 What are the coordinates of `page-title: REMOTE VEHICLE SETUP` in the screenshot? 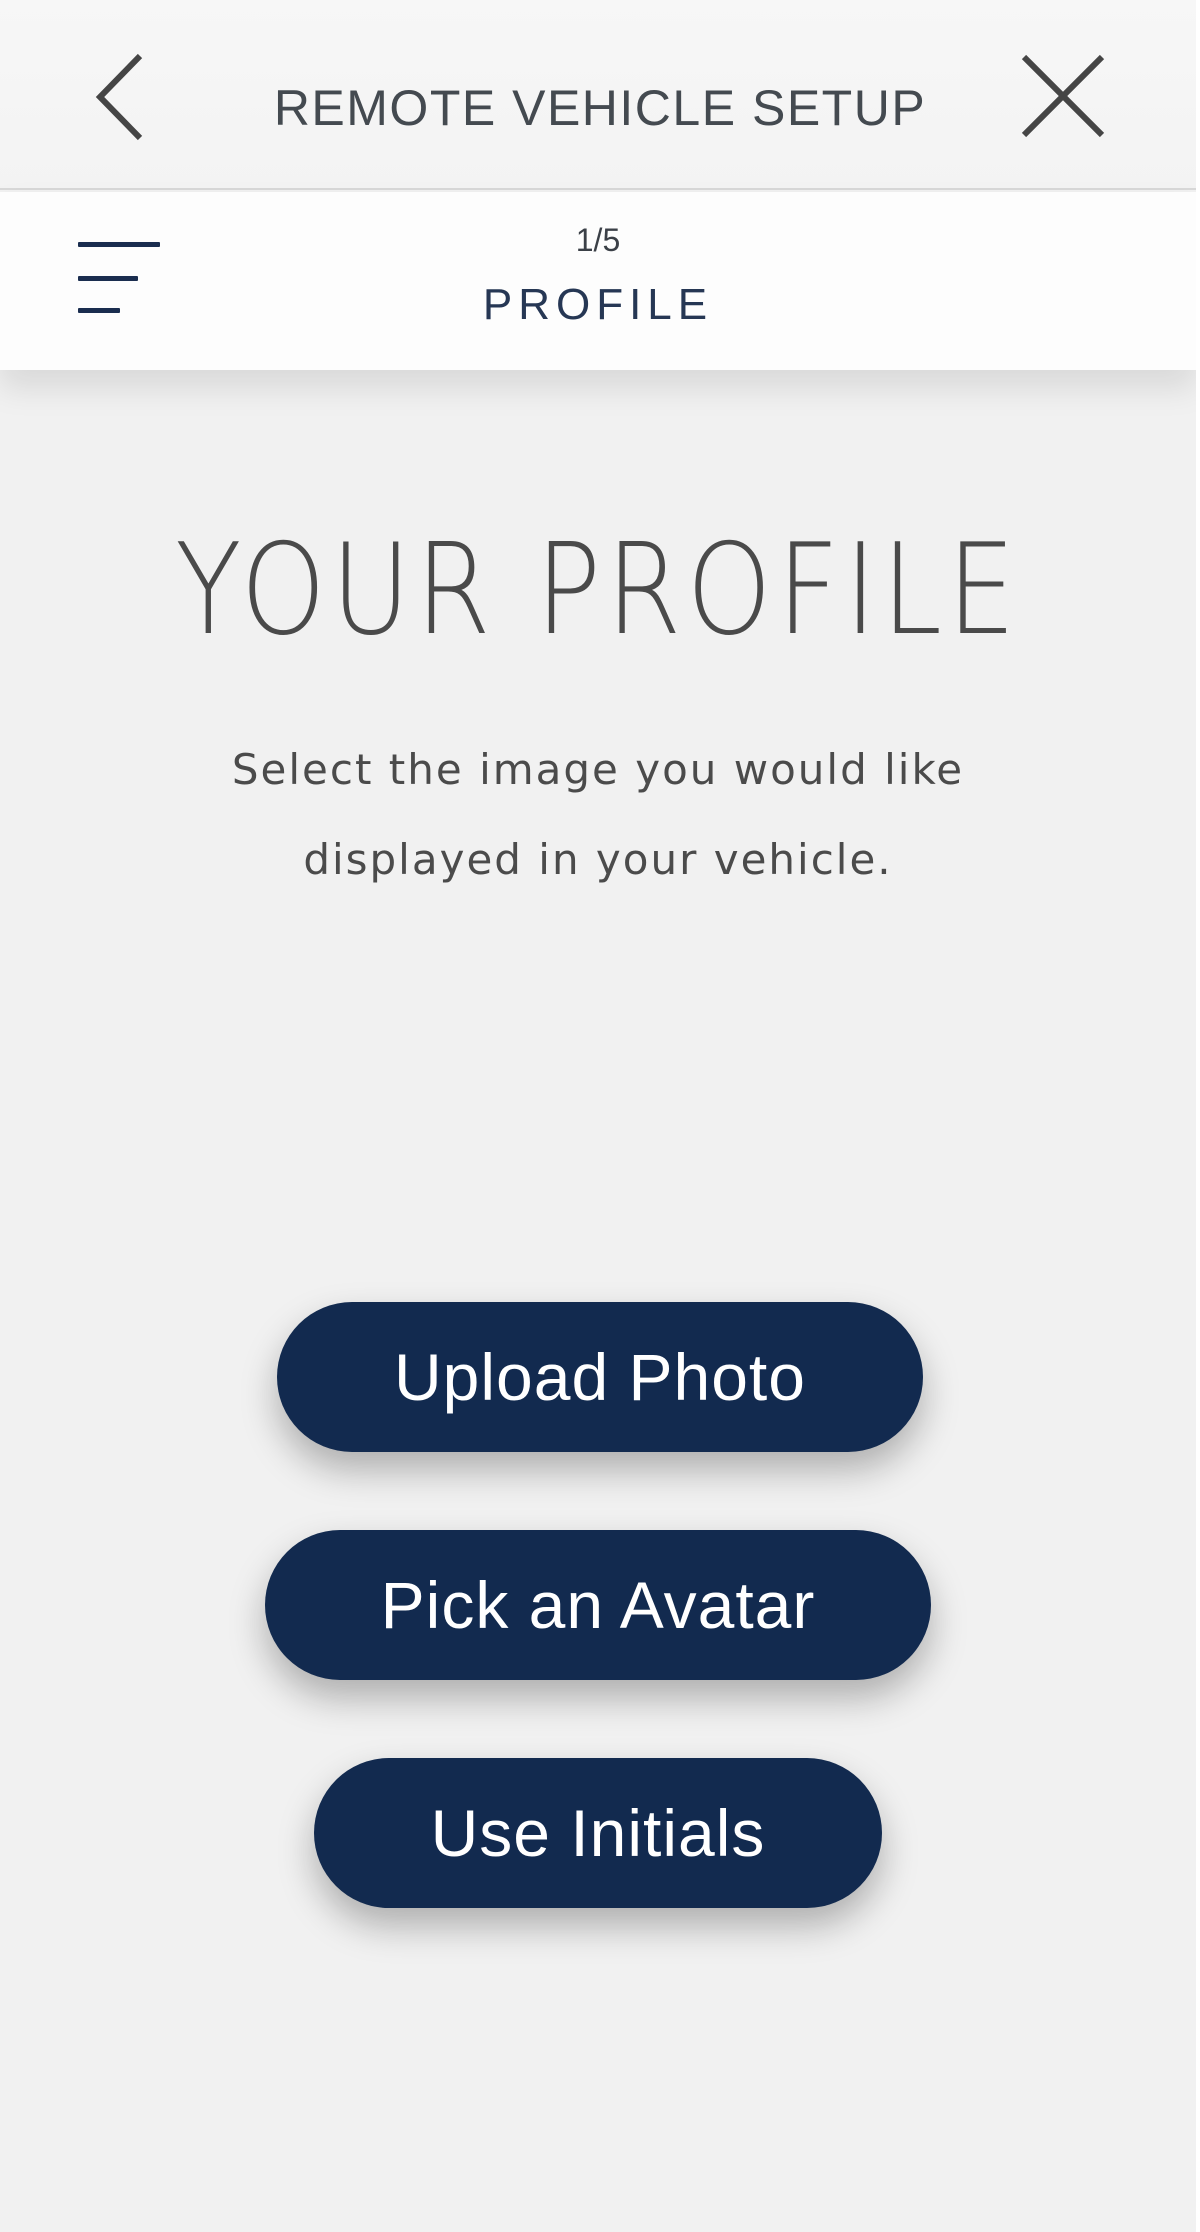 It's located at (600, 108).